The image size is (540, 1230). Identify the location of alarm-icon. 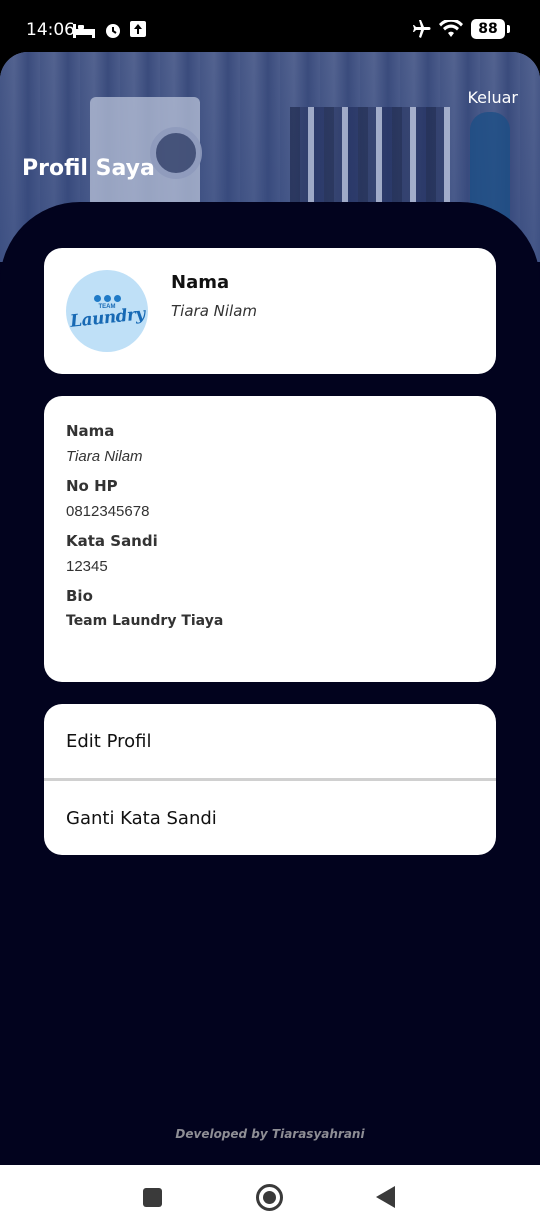
(113, 31).